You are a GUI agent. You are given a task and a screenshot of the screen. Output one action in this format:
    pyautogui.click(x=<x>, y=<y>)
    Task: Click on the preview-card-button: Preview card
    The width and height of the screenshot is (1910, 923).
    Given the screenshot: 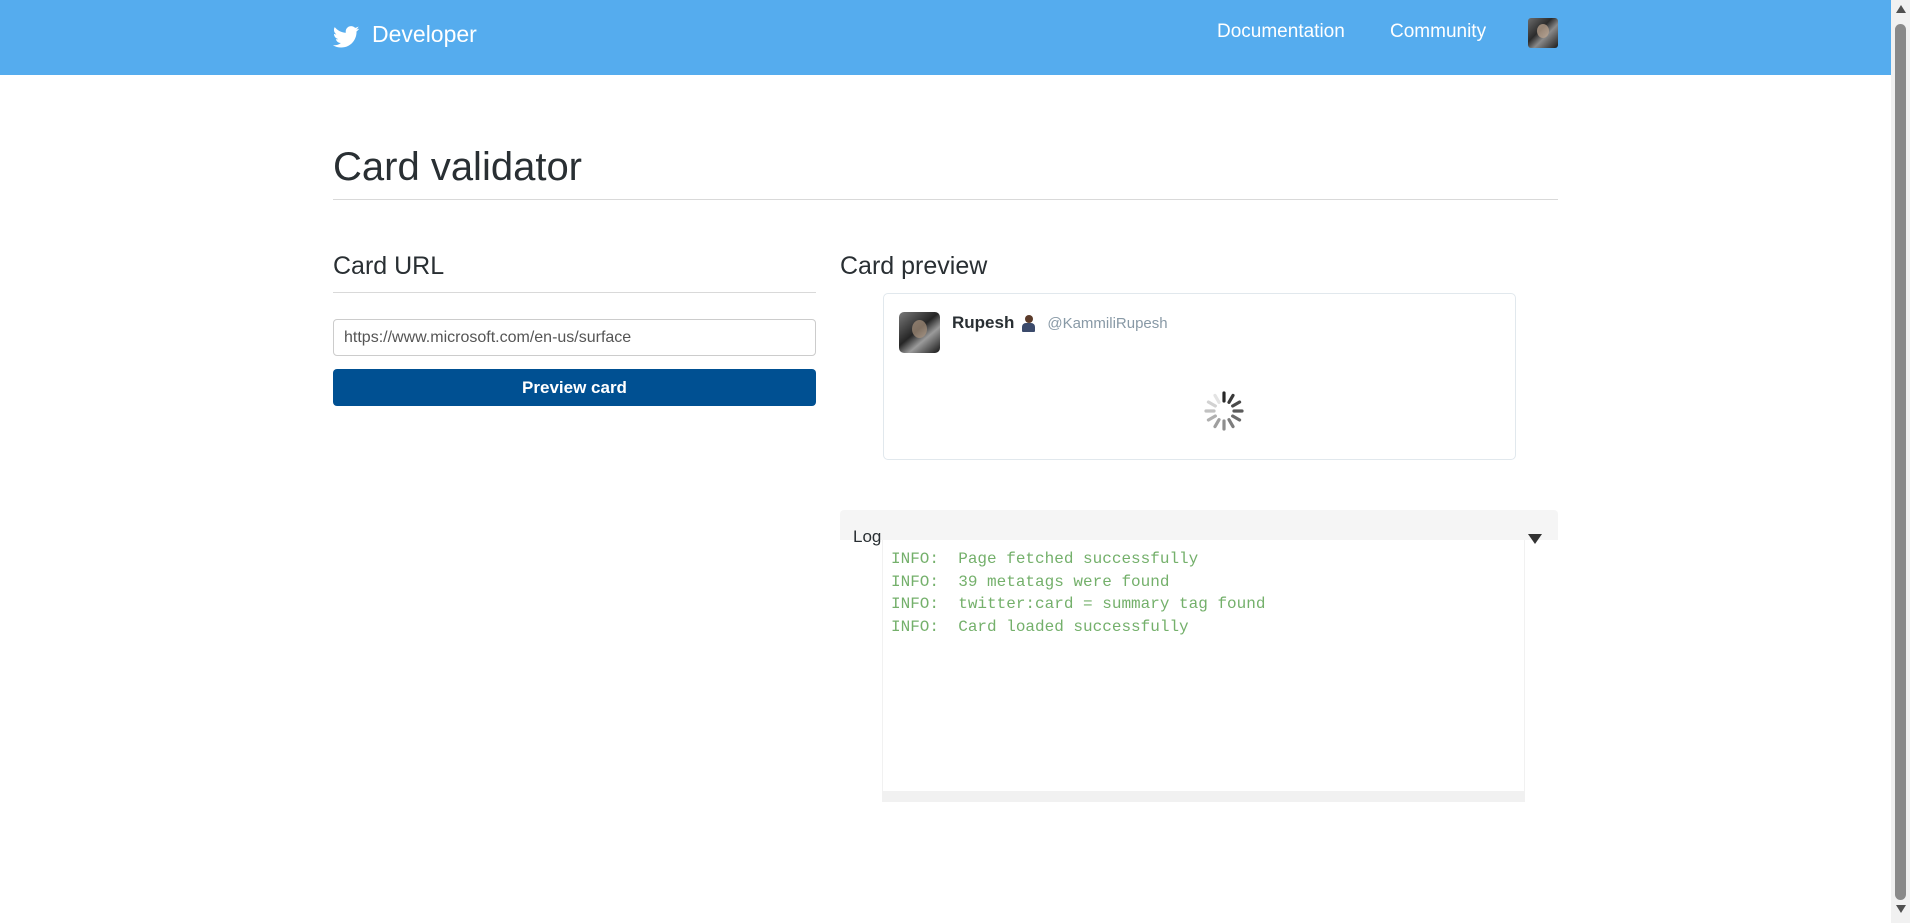 What is the action you would take?
    pyautogui.click(x=574, y=387)
    